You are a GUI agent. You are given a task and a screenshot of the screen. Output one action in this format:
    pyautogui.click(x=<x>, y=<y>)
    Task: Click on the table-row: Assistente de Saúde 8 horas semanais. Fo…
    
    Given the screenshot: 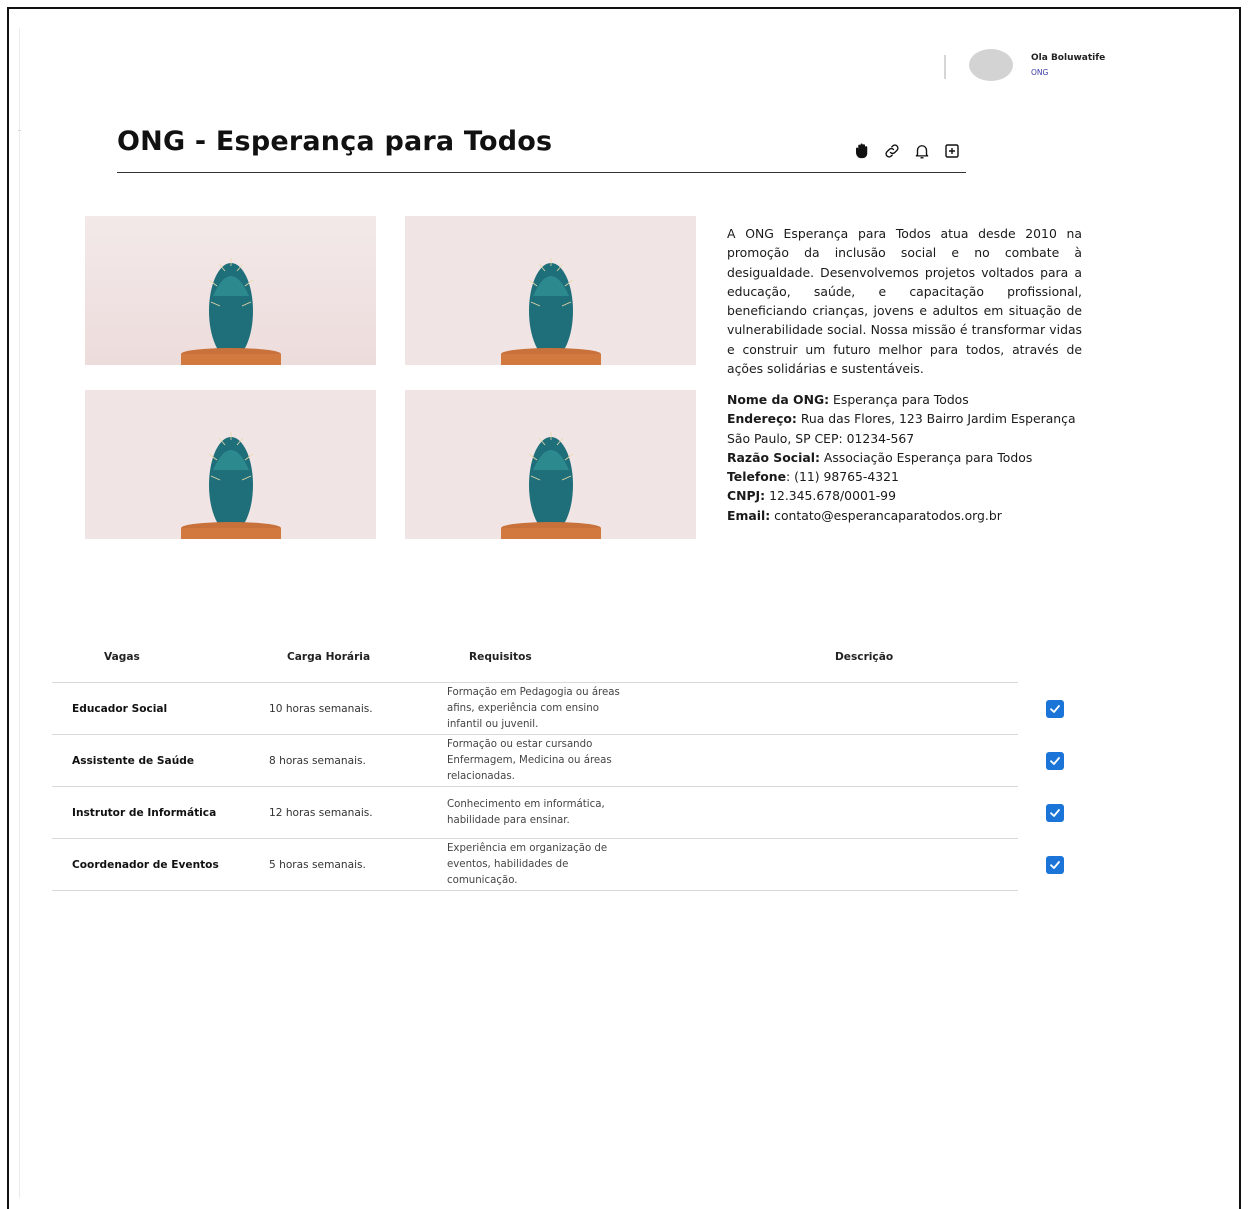 What is the action you would take?
    pyautogui.click(x=558, y=760)
    